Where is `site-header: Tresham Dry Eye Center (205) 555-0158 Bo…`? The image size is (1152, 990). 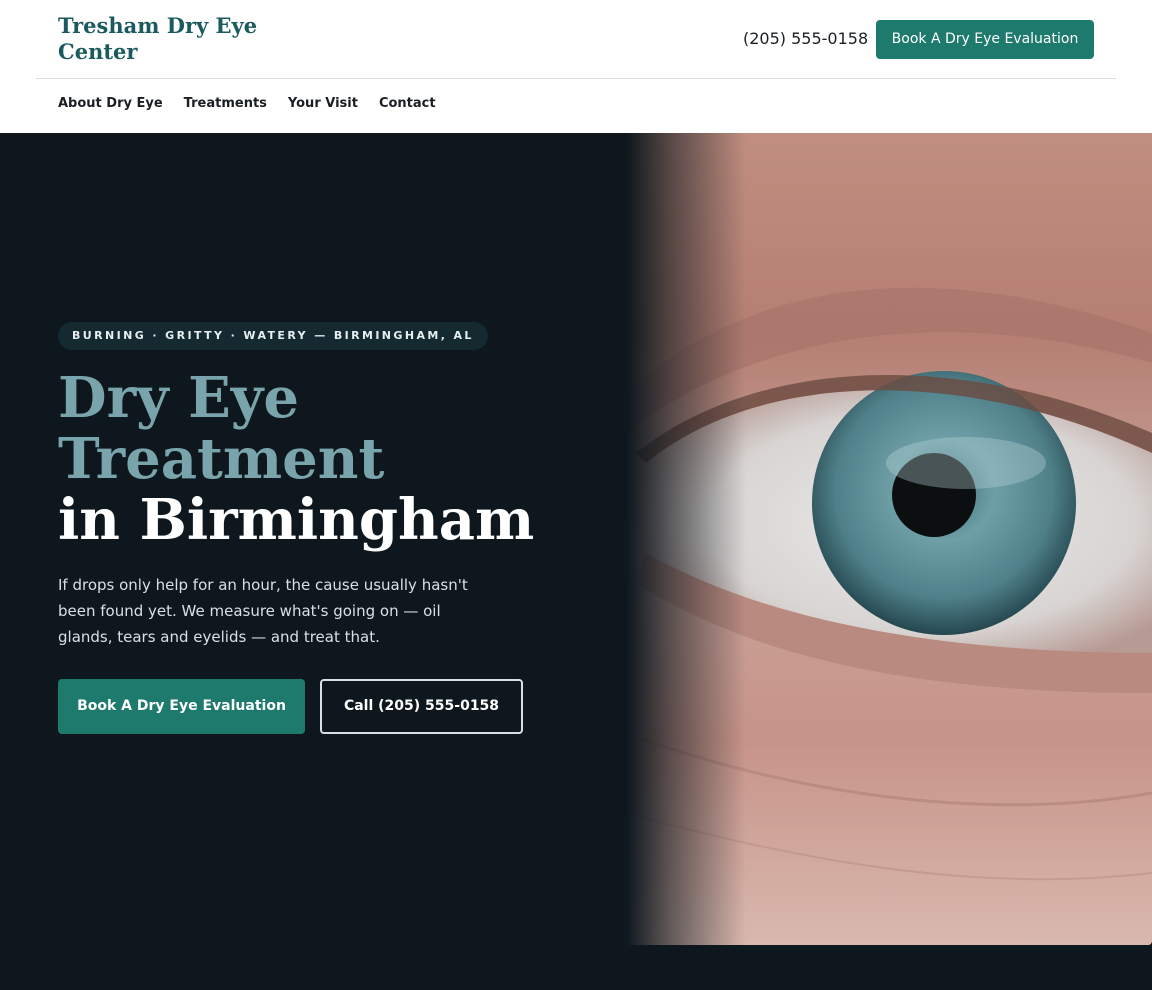
site-header: Tresham Dry Eye Center (205) 555-0158 Bo… is located at coordinates (576, 66).